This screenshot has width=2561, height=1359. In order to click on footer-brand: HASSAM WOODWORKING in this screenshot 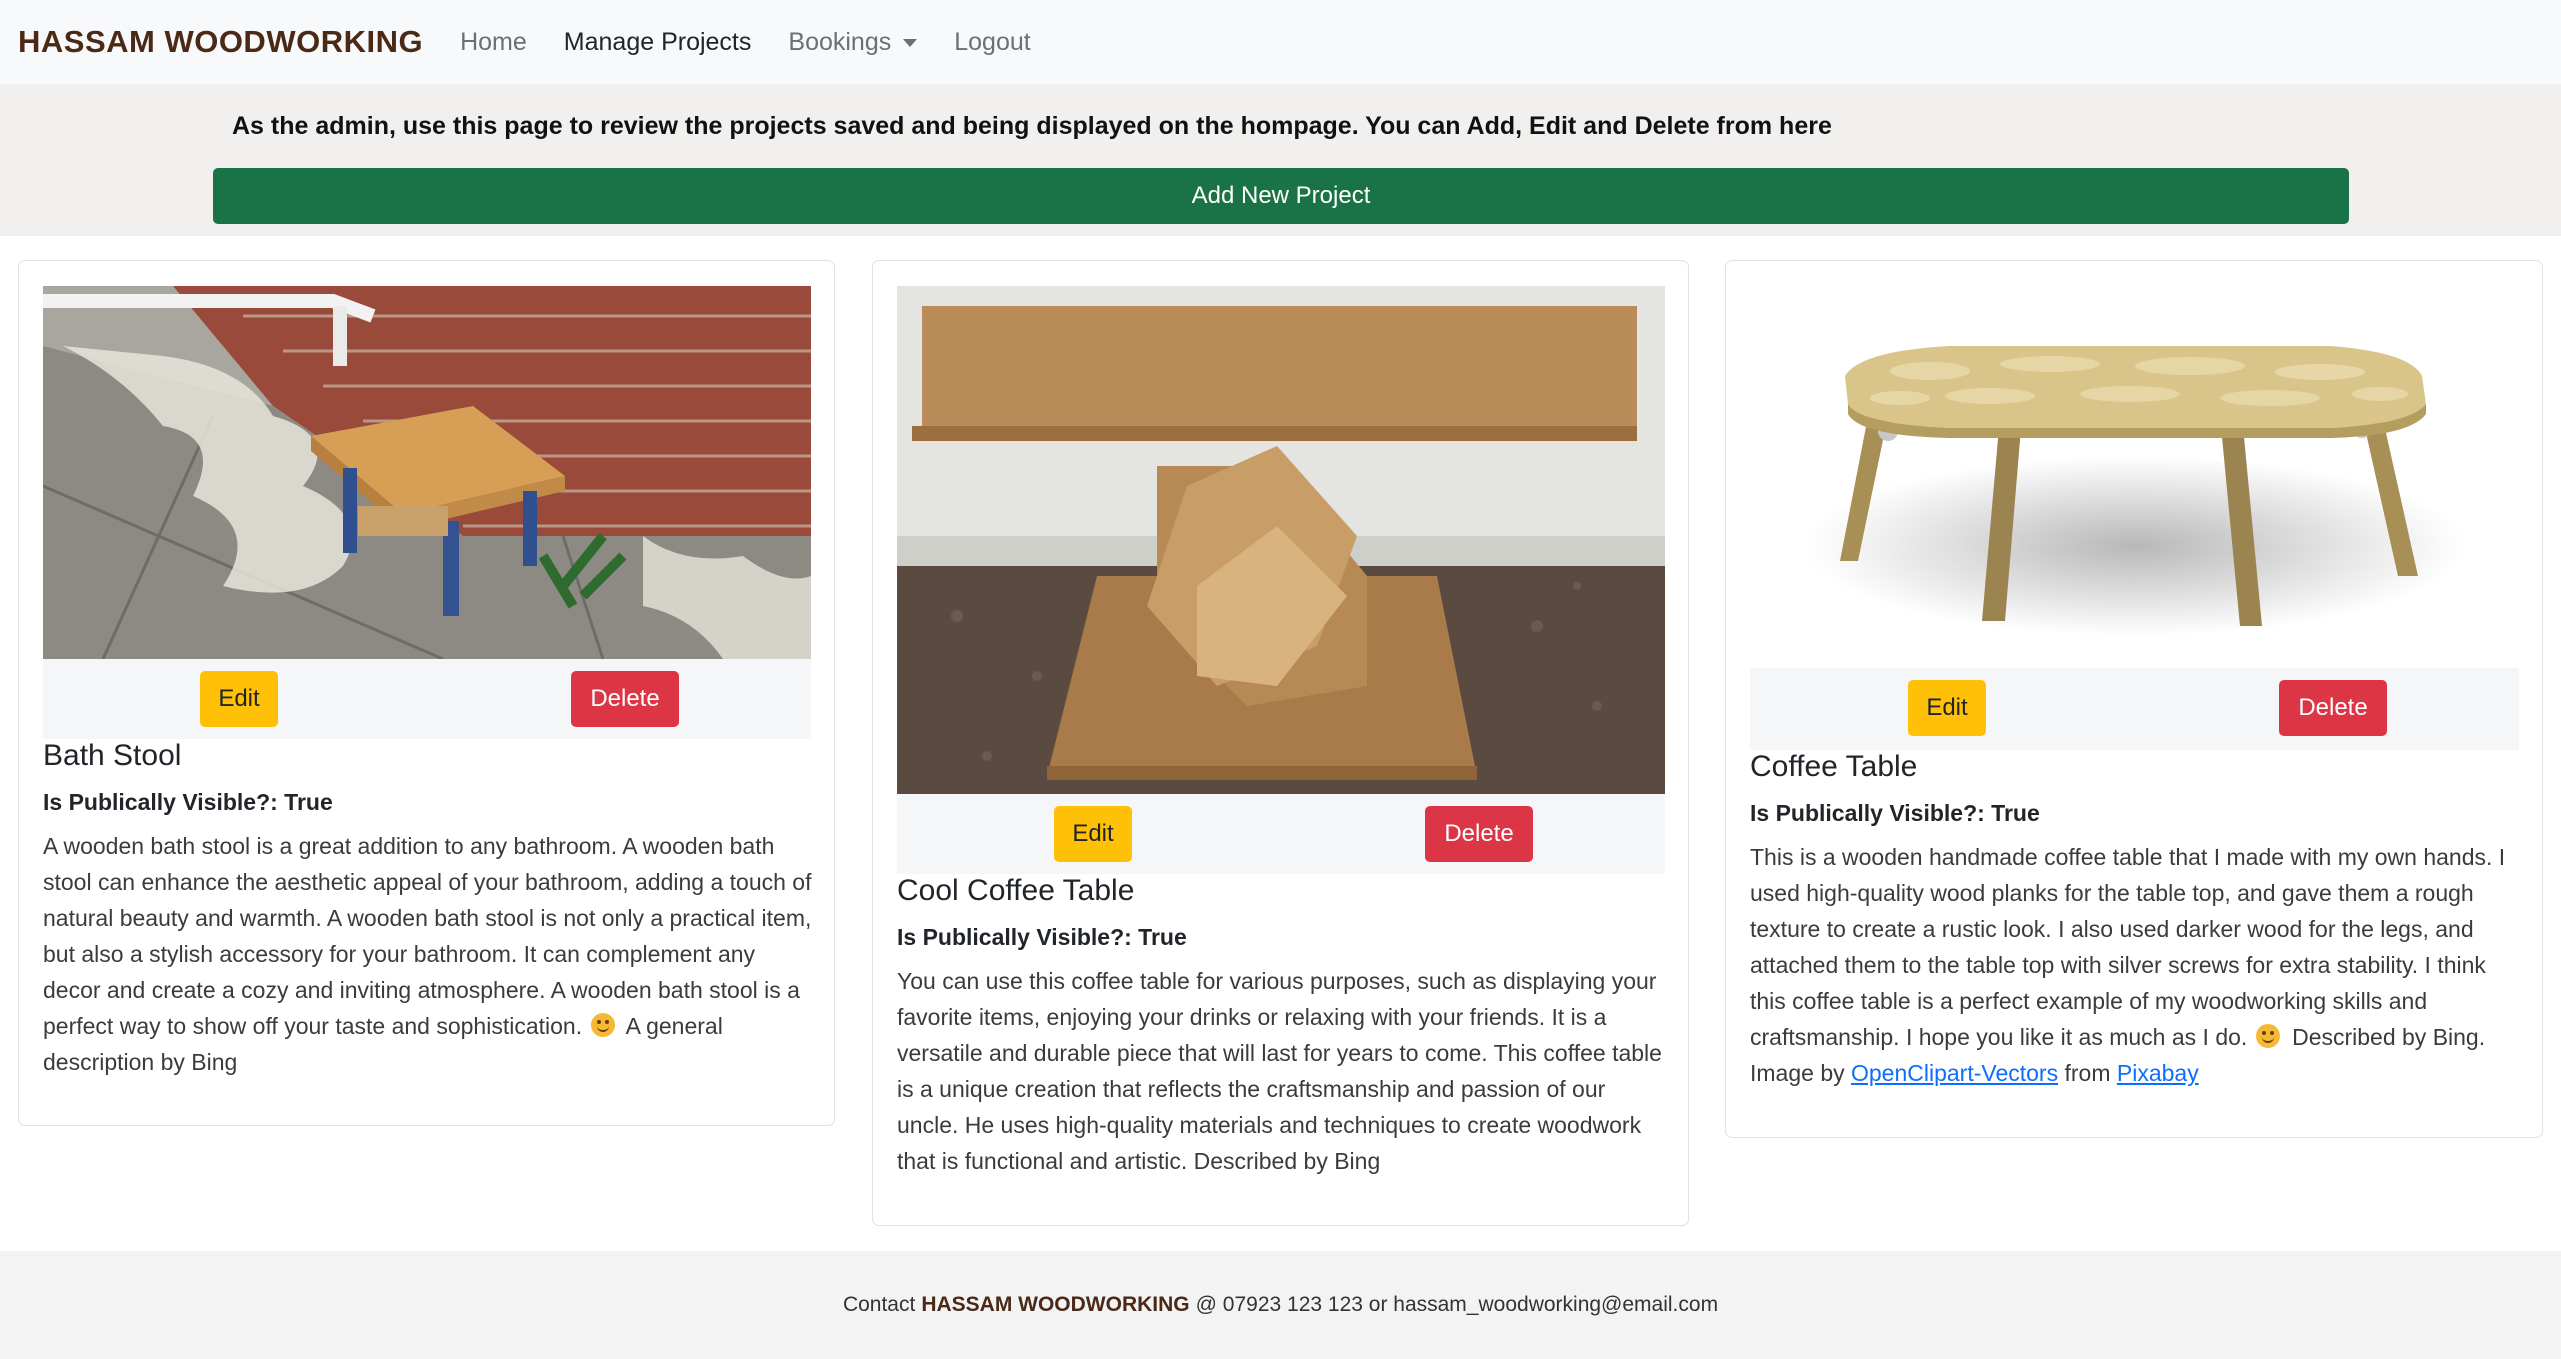, I will do `click(1055, 1304)`.